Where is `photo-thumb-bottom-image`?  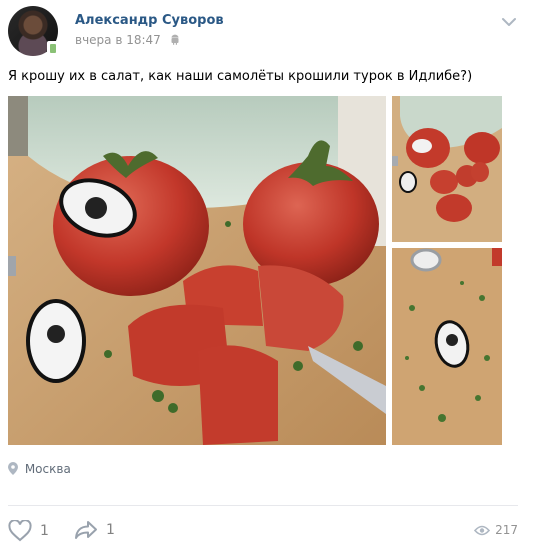
photo-thumb-bottom-image is located at coordinates (447, 346).